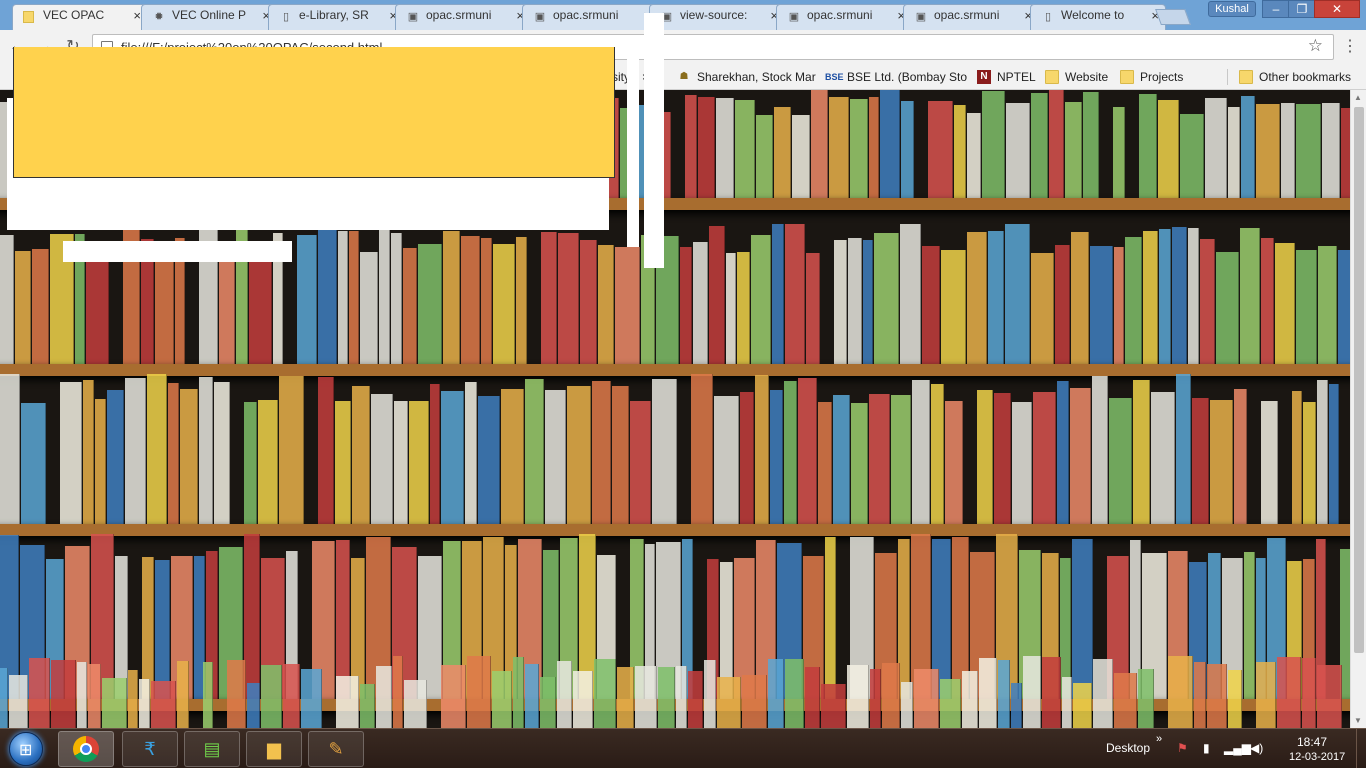 Image resolution: width=1366 pixels, height=768 pixels. I want to click on taskbar-chrome, so click(86, 749).